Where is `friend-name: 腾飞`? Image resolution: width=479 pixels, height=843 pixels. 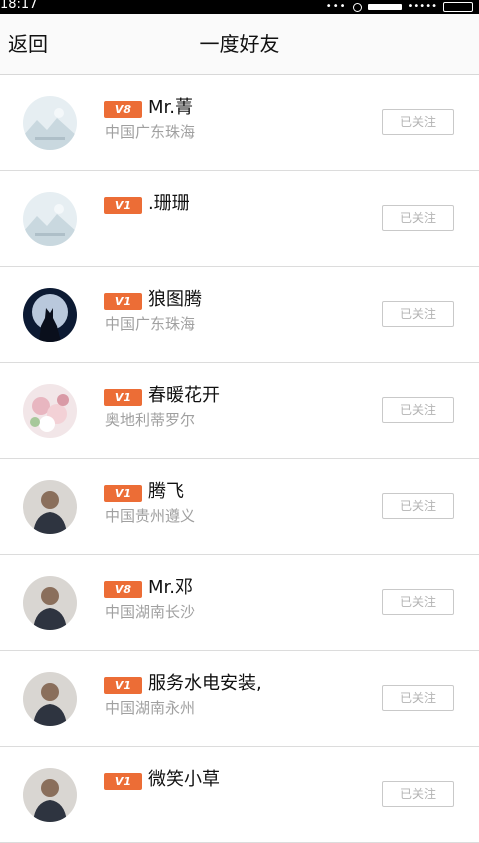
friend-name: 腾飞 is located at coordinates (166, 491).